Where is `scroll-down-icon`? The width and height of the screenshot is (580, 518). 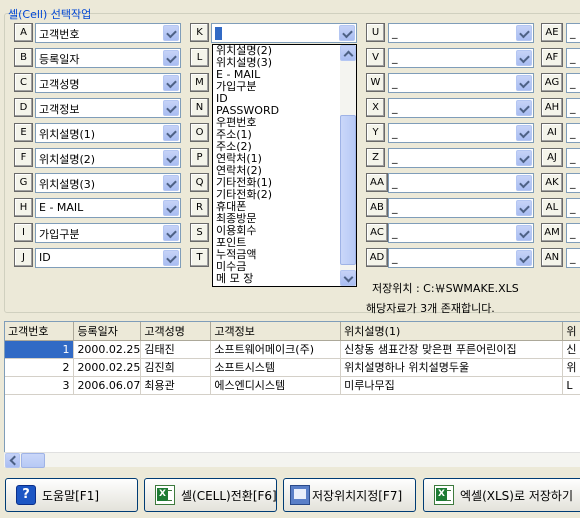
scroll-down-icon is located at coordinates (348, 278).